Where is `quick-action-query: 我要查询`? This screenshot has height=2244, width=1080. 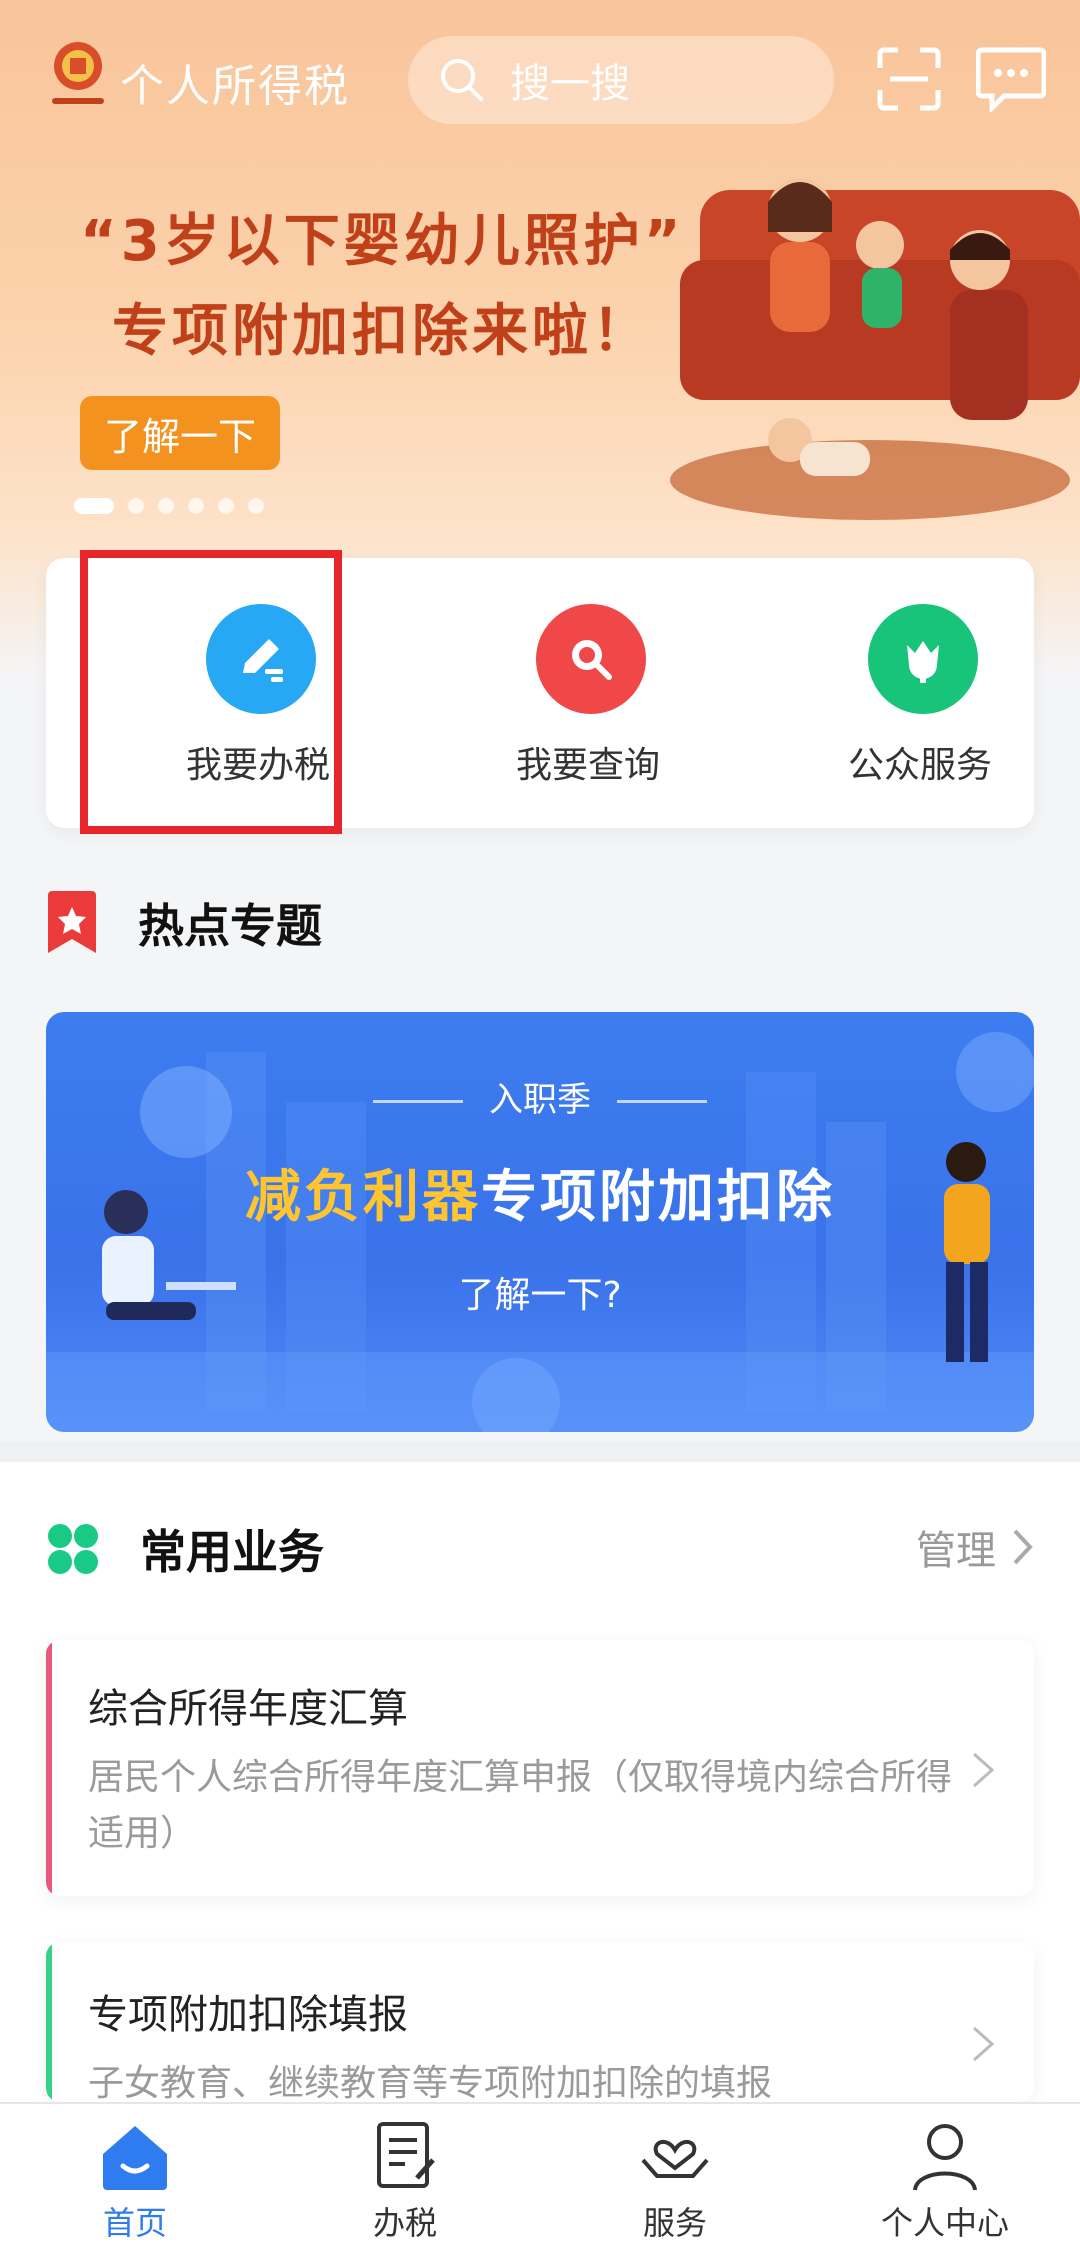
quick-action-query: 我要查询 is located at coordinates (588, 693).